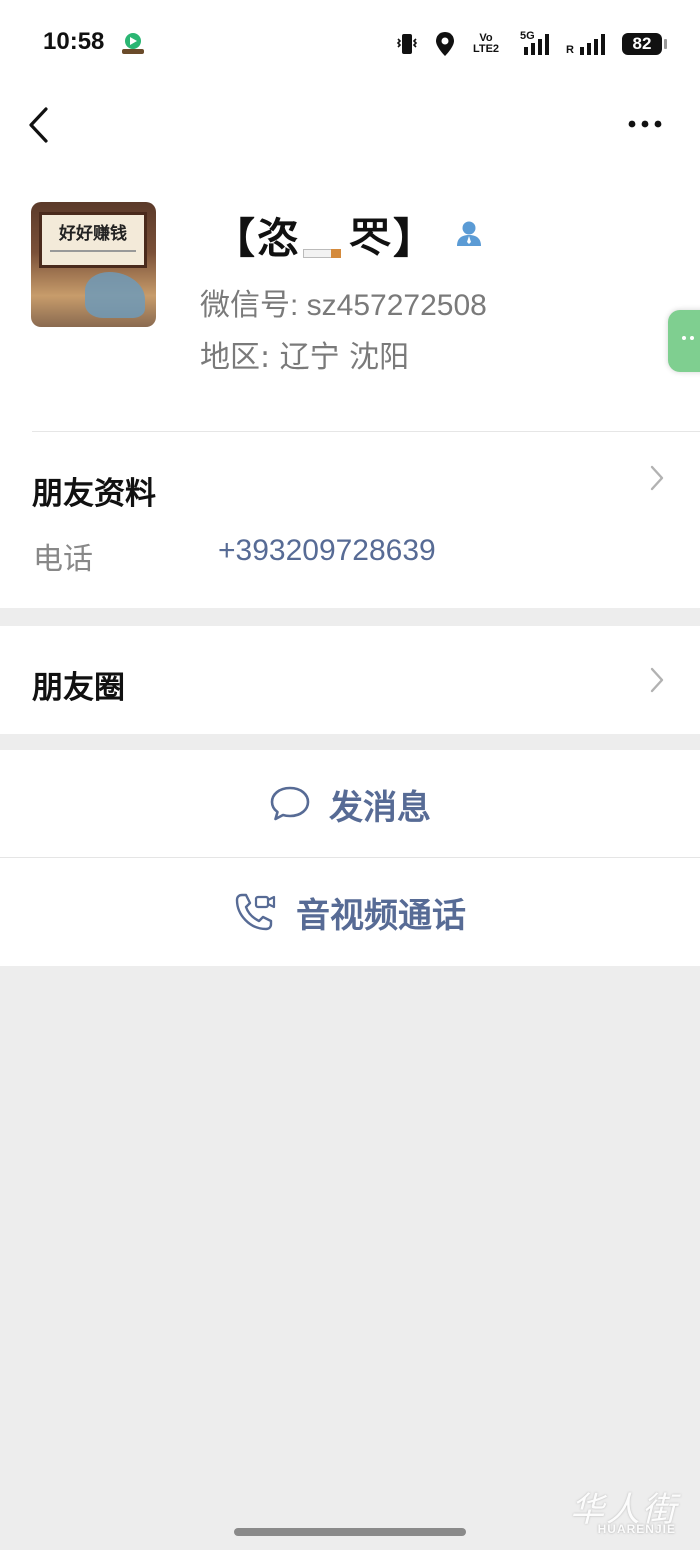  I want to click on avatar-plaque: 好好赚钱, so click(93, 240).